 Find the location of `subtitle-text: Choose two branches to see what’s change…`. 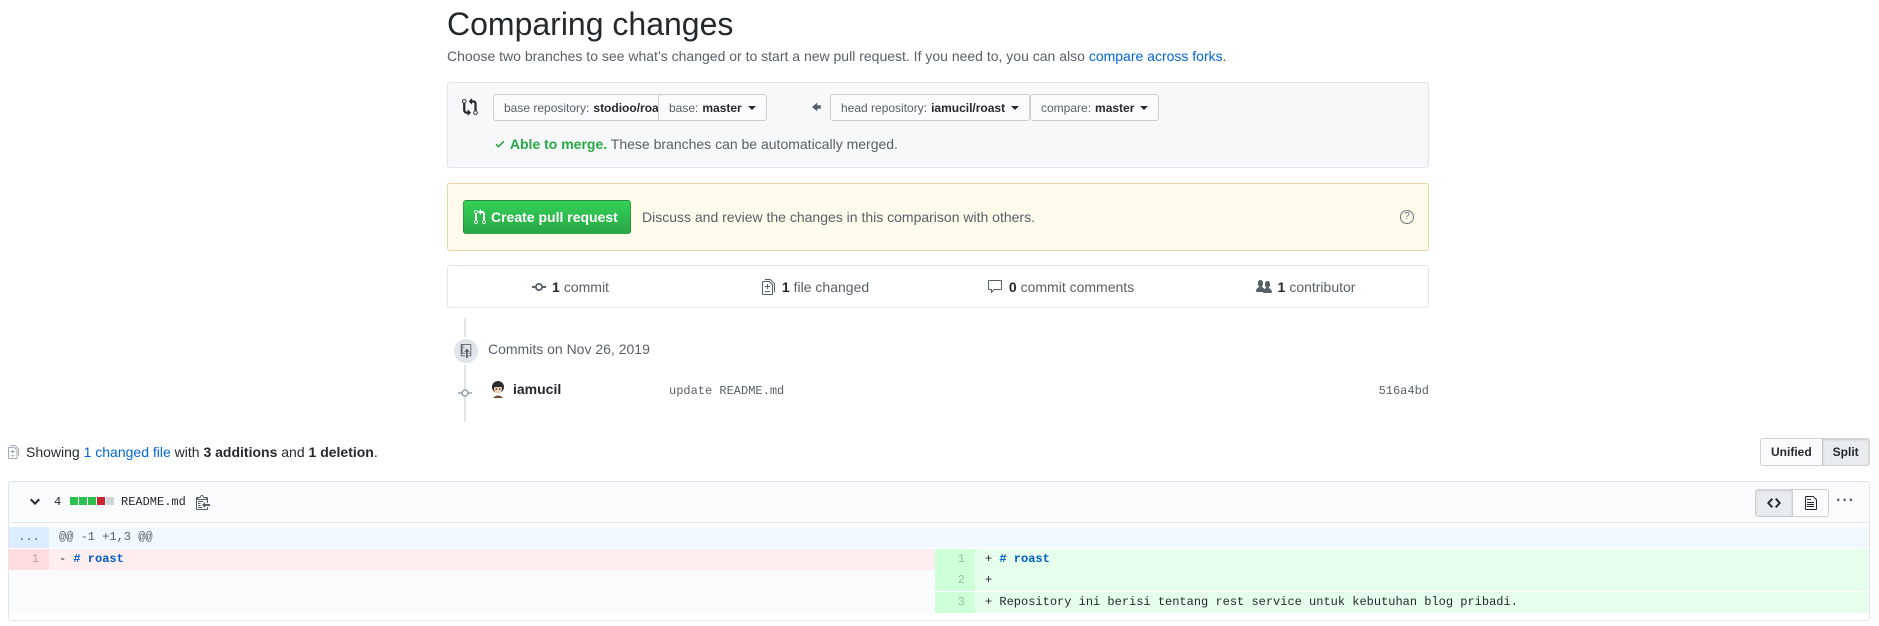

subtitle-text: Choose two branches to see what’s change… is located at coordinates (766, 56).